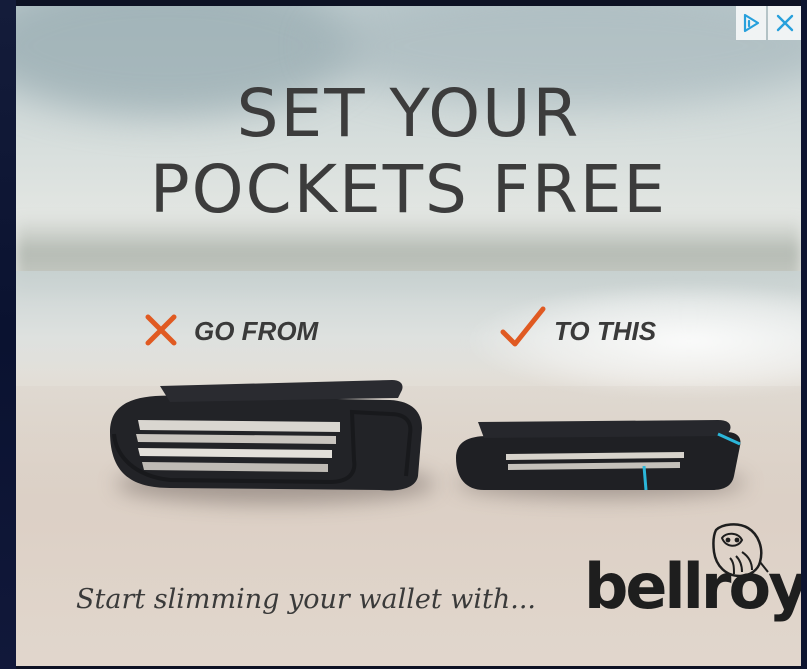 This screenshot has width=807, height=669. What do you see at coordinates (161, 330) in the screenshot?
I see `x-mark-icon` at bounding box center [161, 330].